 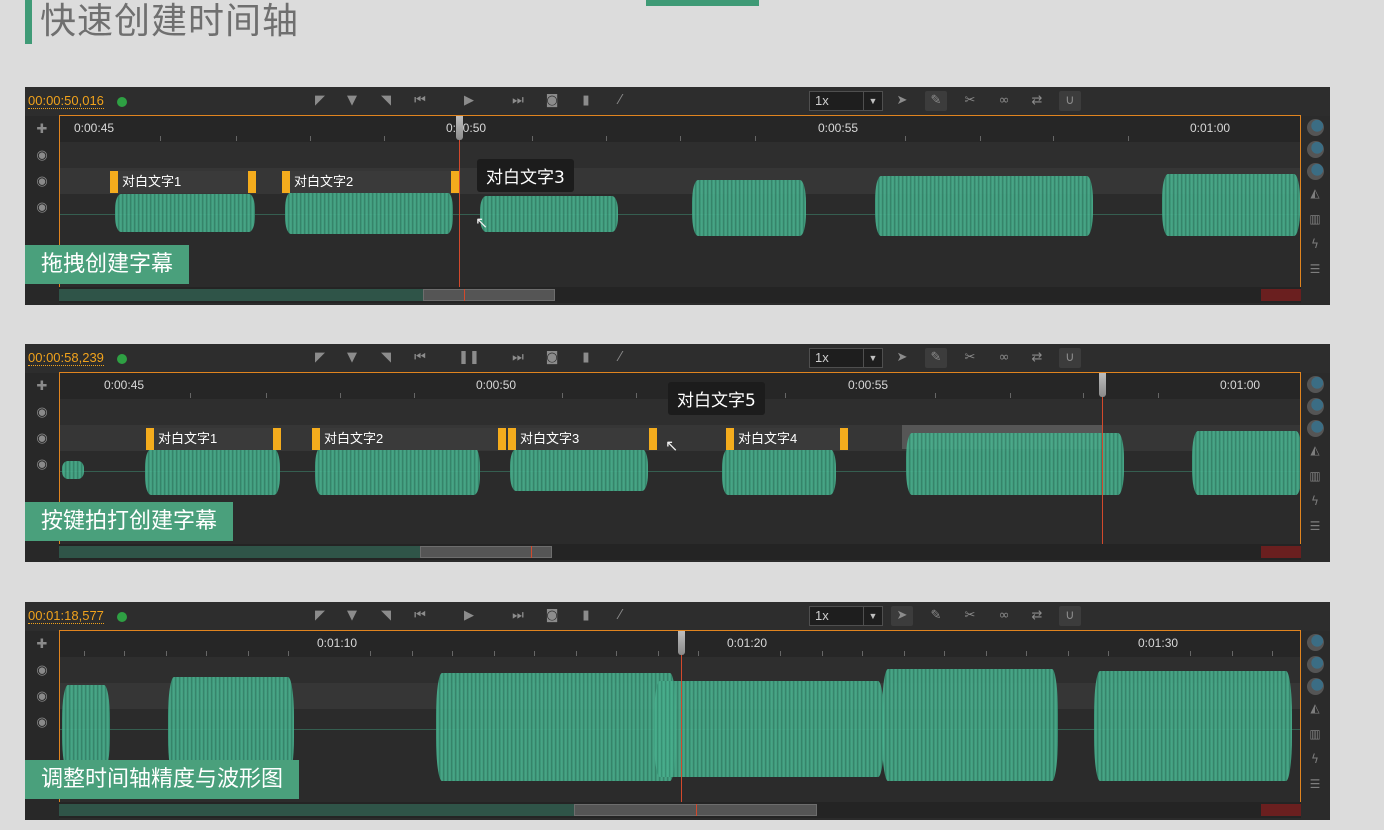 I want to click on caption-block: 对白文字3, so click(x=582, y=439).